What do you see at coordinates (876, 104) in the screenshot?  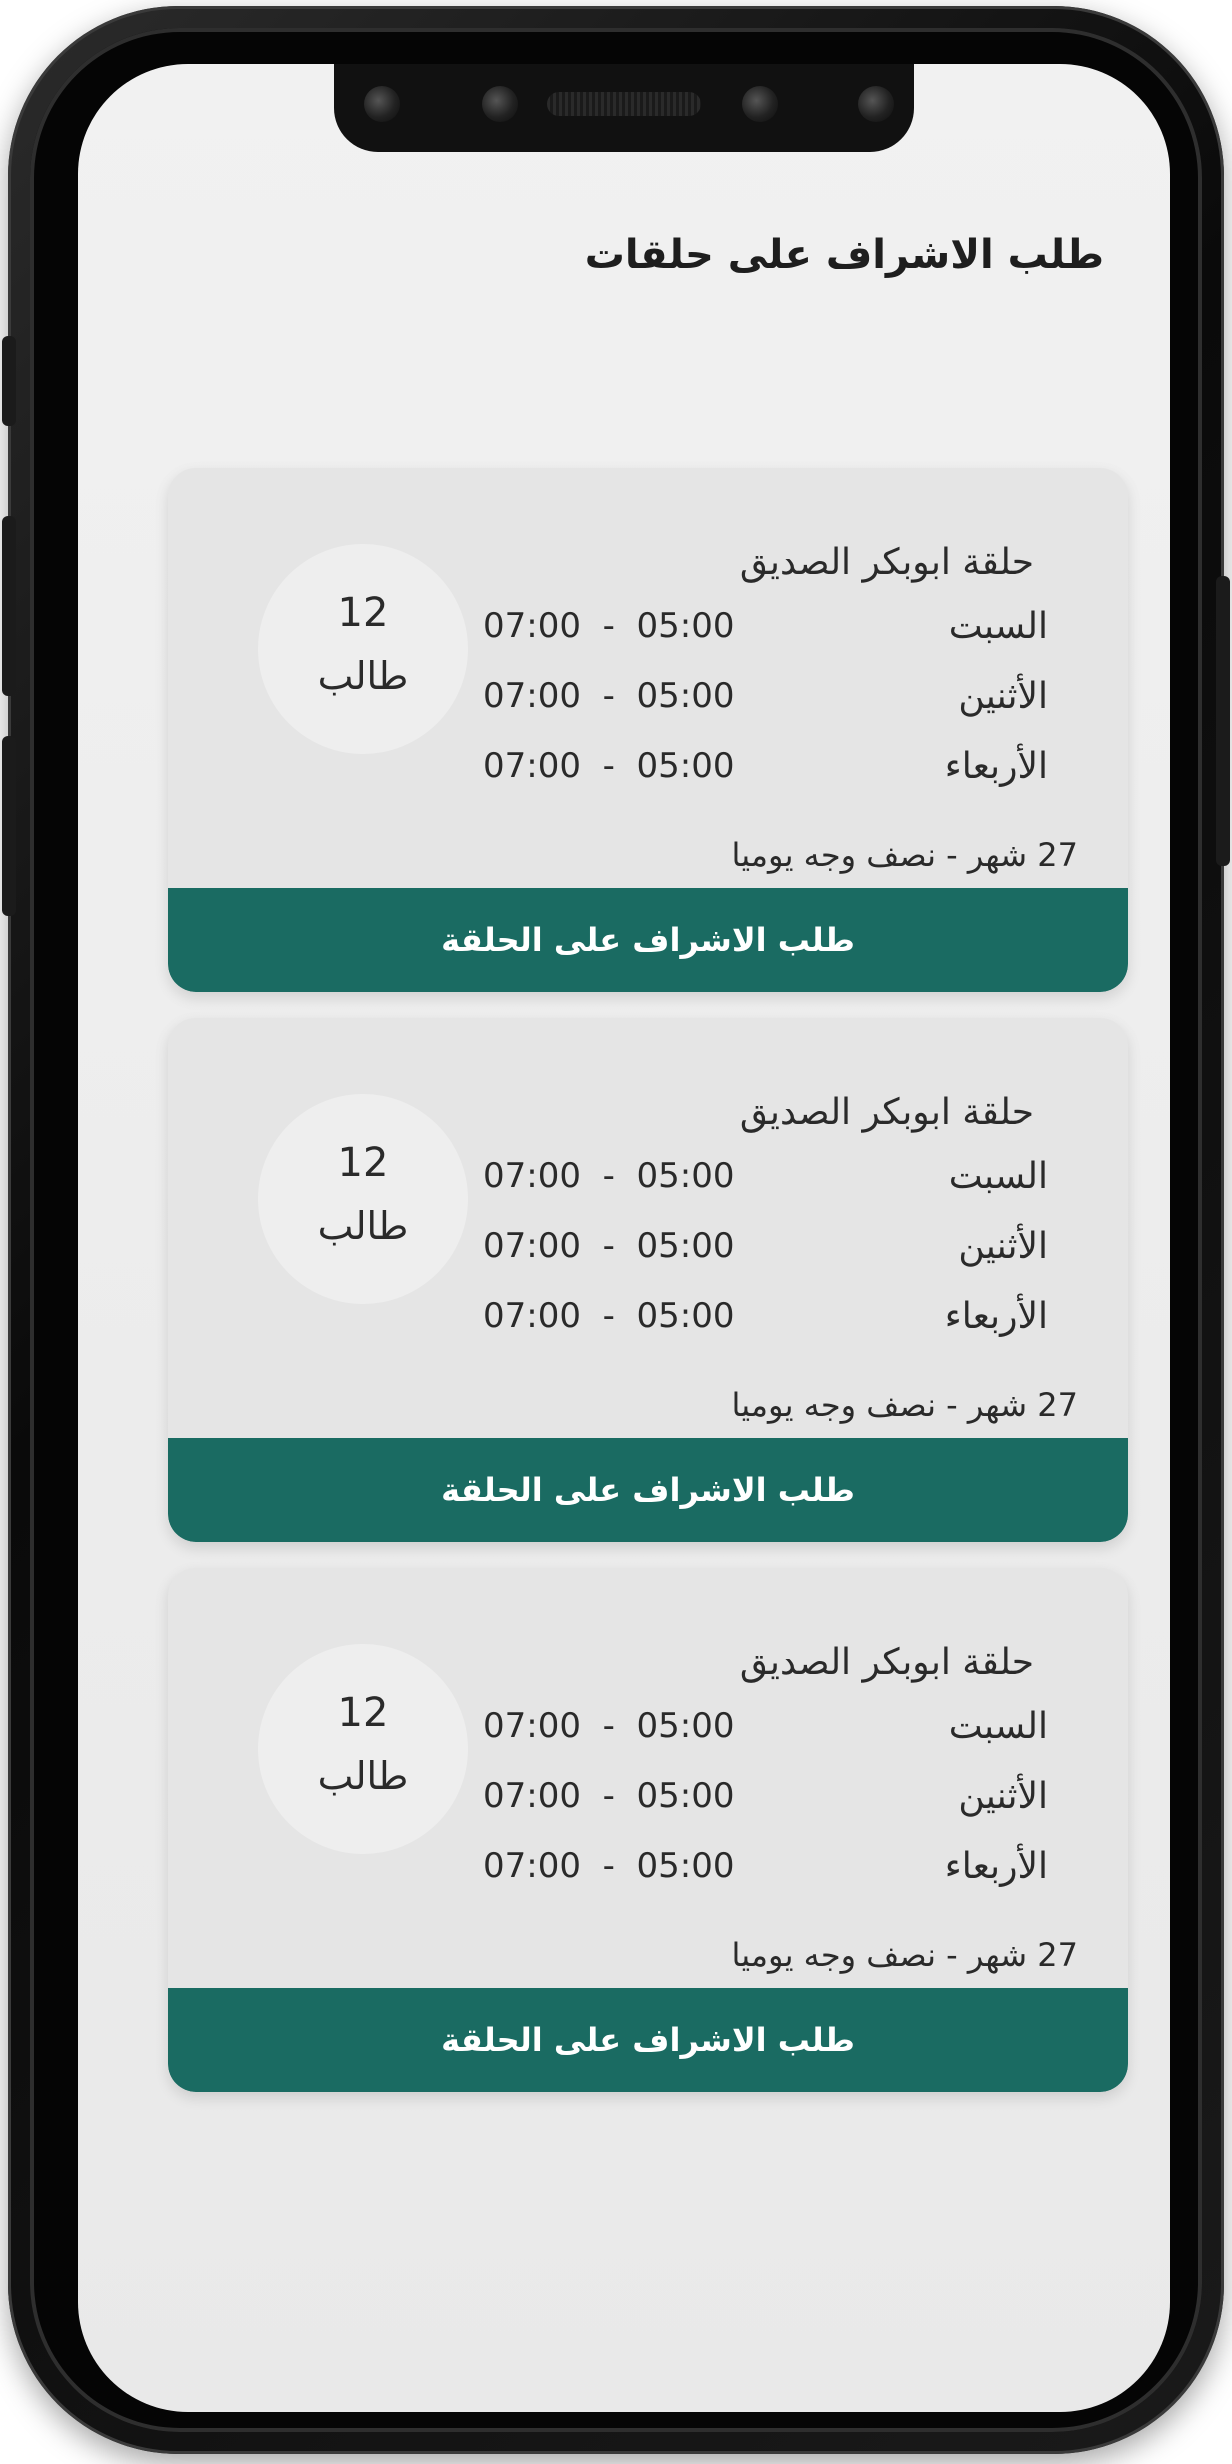 I see `ambient-sensor-icon` at bounding box center [876, 104].